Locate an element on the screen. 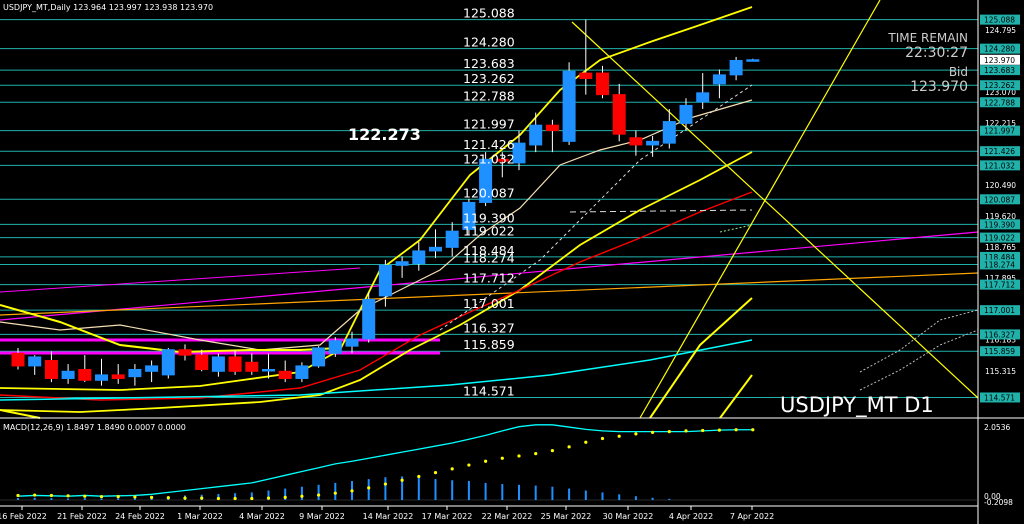 The height and width of the screenshot is (524, 1024). axis-highlight-label: 116.327 is located at coordinates (999, 334).